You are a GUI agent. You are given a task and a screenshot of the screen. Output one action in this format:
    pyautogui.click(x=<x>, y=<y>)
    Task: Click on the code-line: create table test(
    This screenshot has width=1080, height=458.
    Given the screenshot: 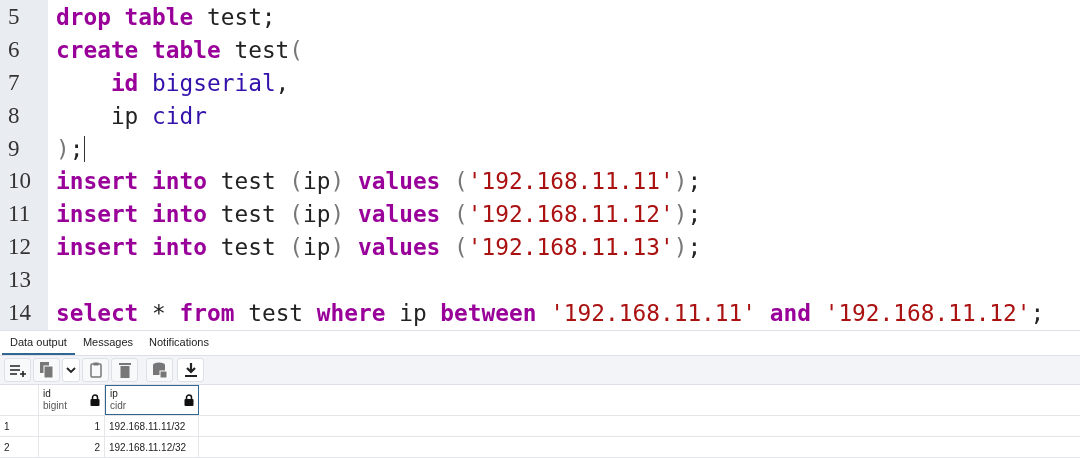 What is the action you would take?
    pyautogui.click(x=180, y=50)
    